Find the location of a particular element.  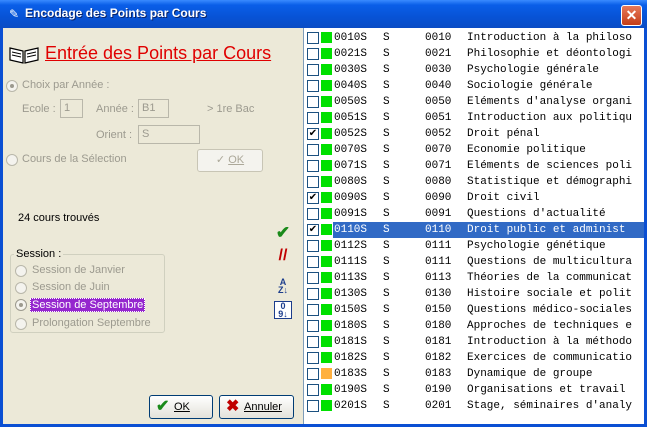

sort-az-icon: A Z↓ is located at coordinates (283, 287).